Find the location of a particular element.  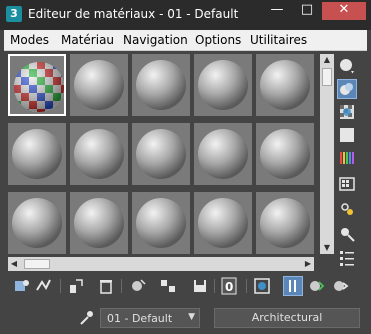

close-button: ✕ is located at coordinates (344, 11).